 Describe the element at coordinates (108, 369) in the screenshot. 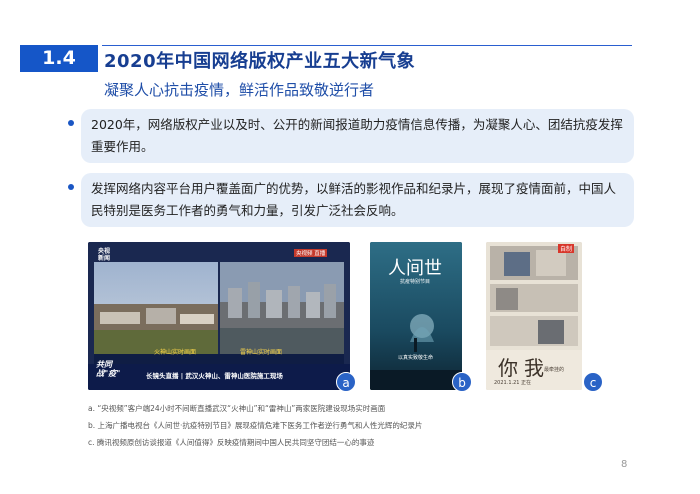

I see `fight-epidemic-logo: 共同 战"疫"` at that location.